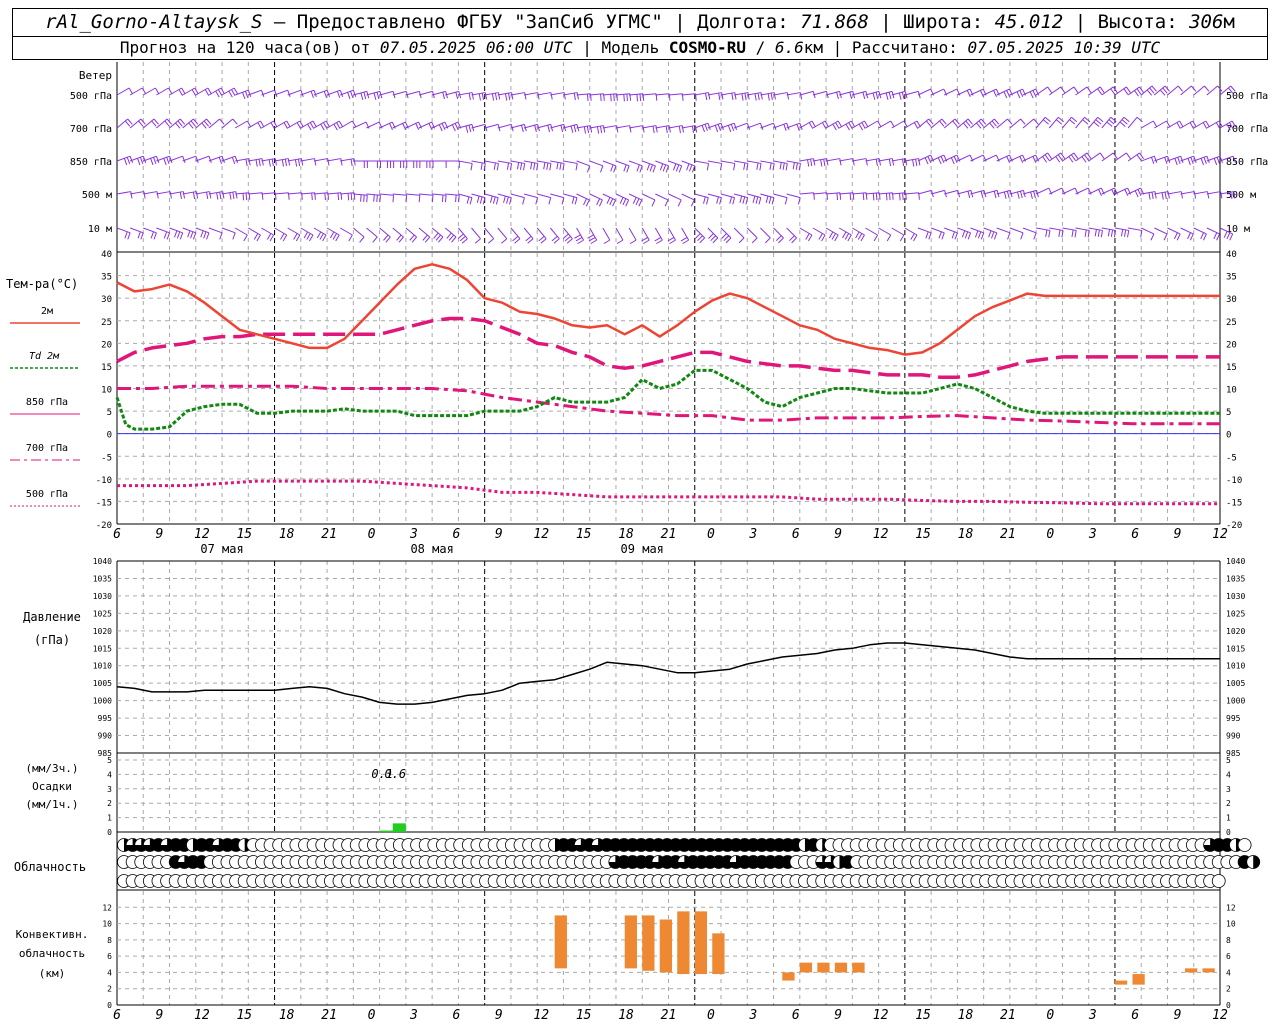 The width and height of the screenshot is (1280, 1024). Describe the element at coordinates (1135, 1015) in the screenshot. I see `hour-tick-label: 6` at that location.